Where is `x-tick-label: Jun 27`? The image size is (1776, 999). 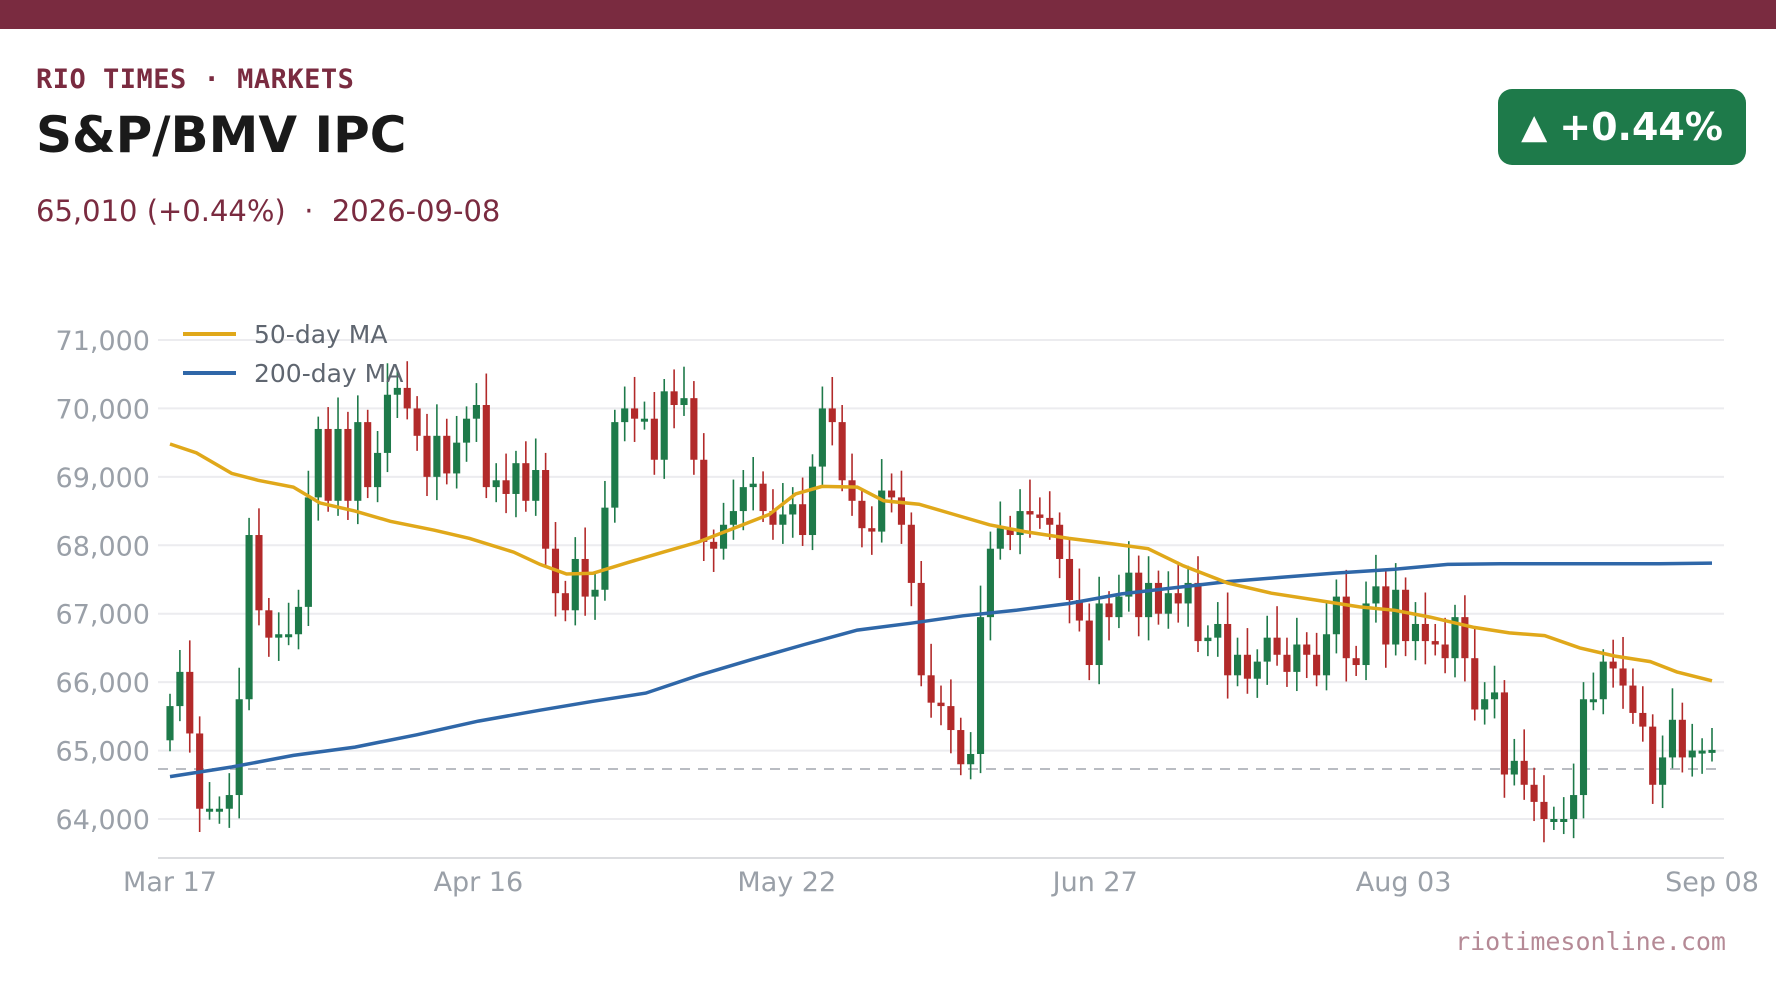
x-tick-label: Jun 27 is located at coordinates (1094, 882).